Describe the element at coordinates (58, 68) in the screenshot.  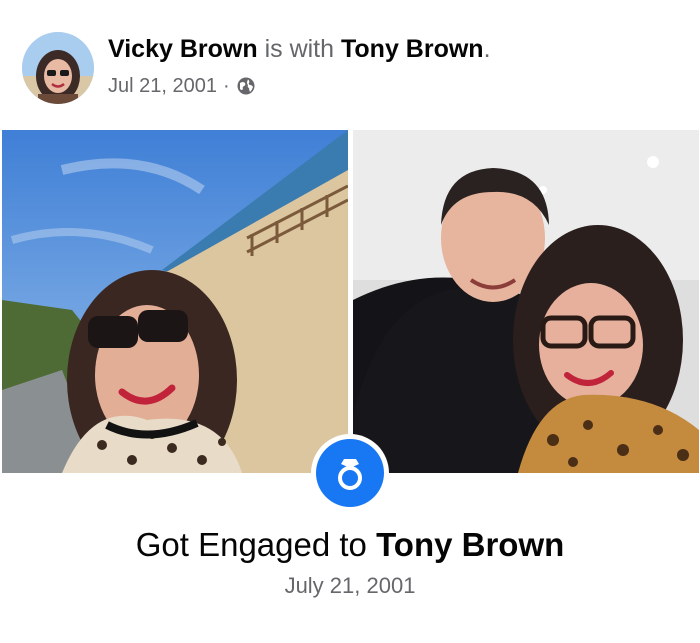
I see `author-avatar` at that location.